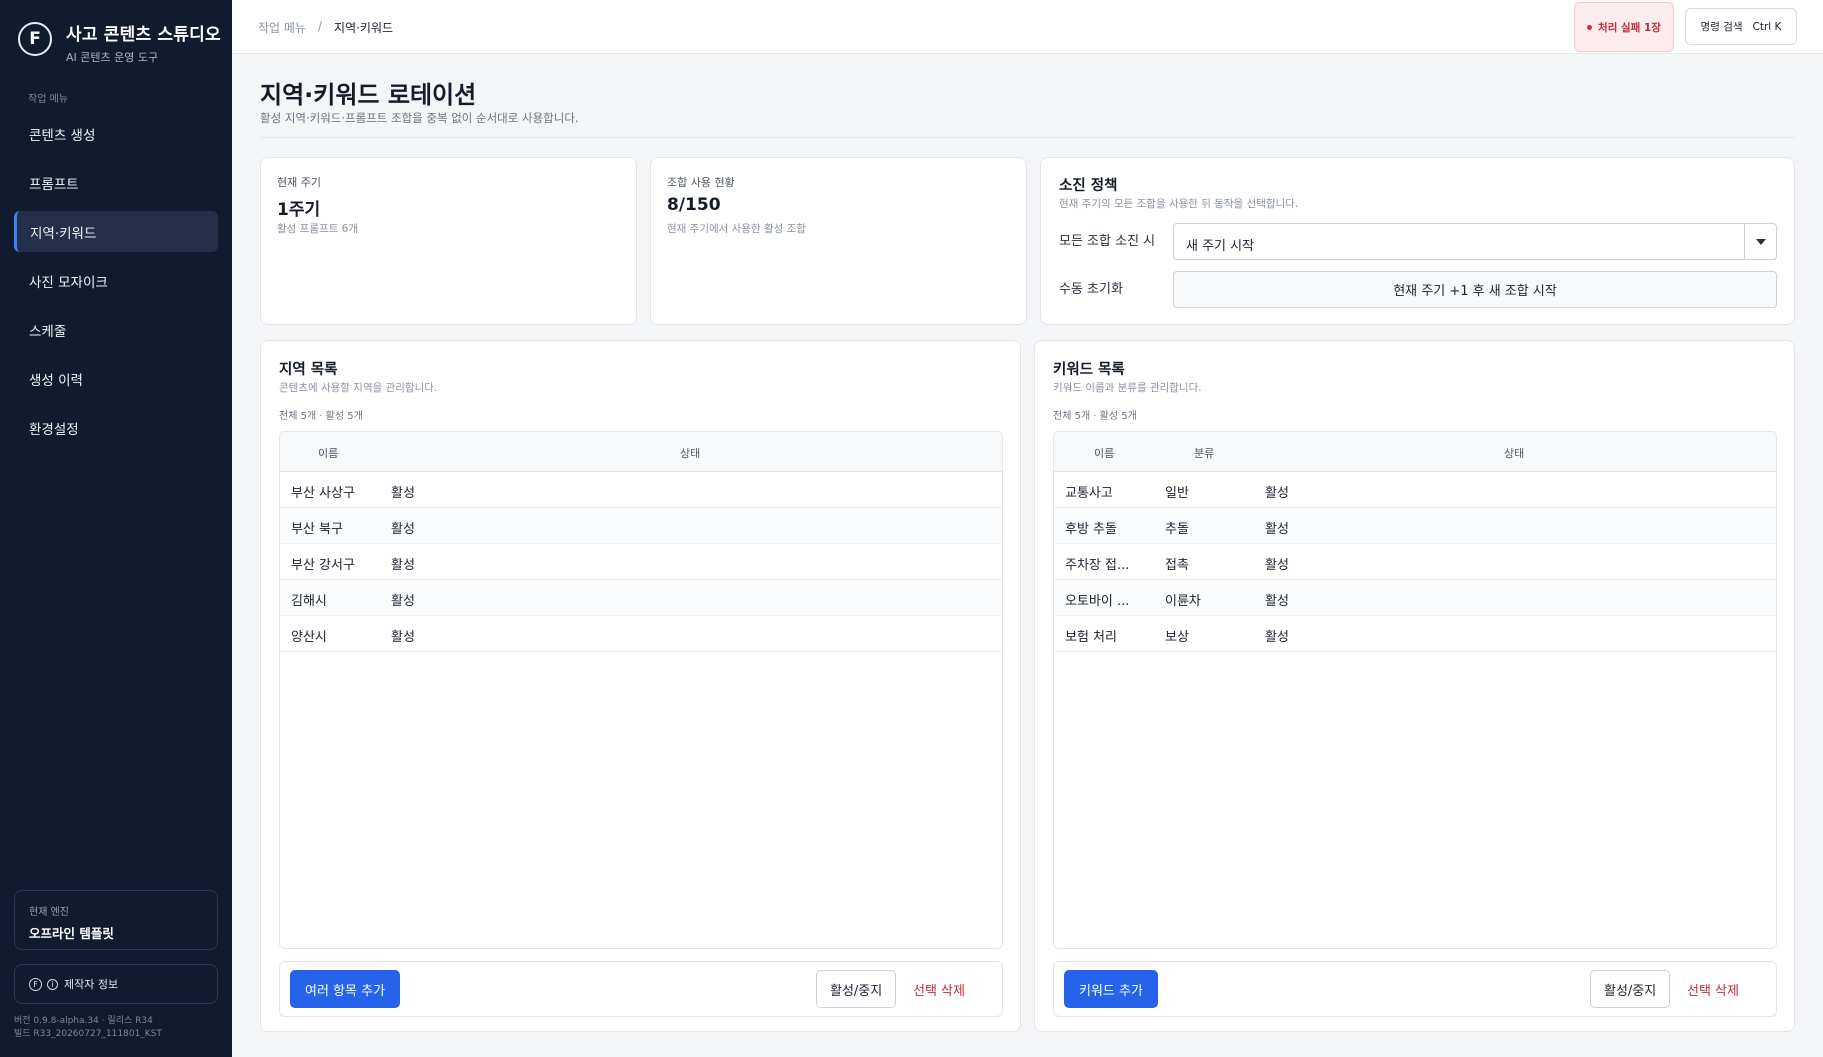 The width and height of the screenshot is (1823, 1057). I want to click on region-list-description: 콘텐츠에 사용할 지역을 관리합니다., so click(358, 388).